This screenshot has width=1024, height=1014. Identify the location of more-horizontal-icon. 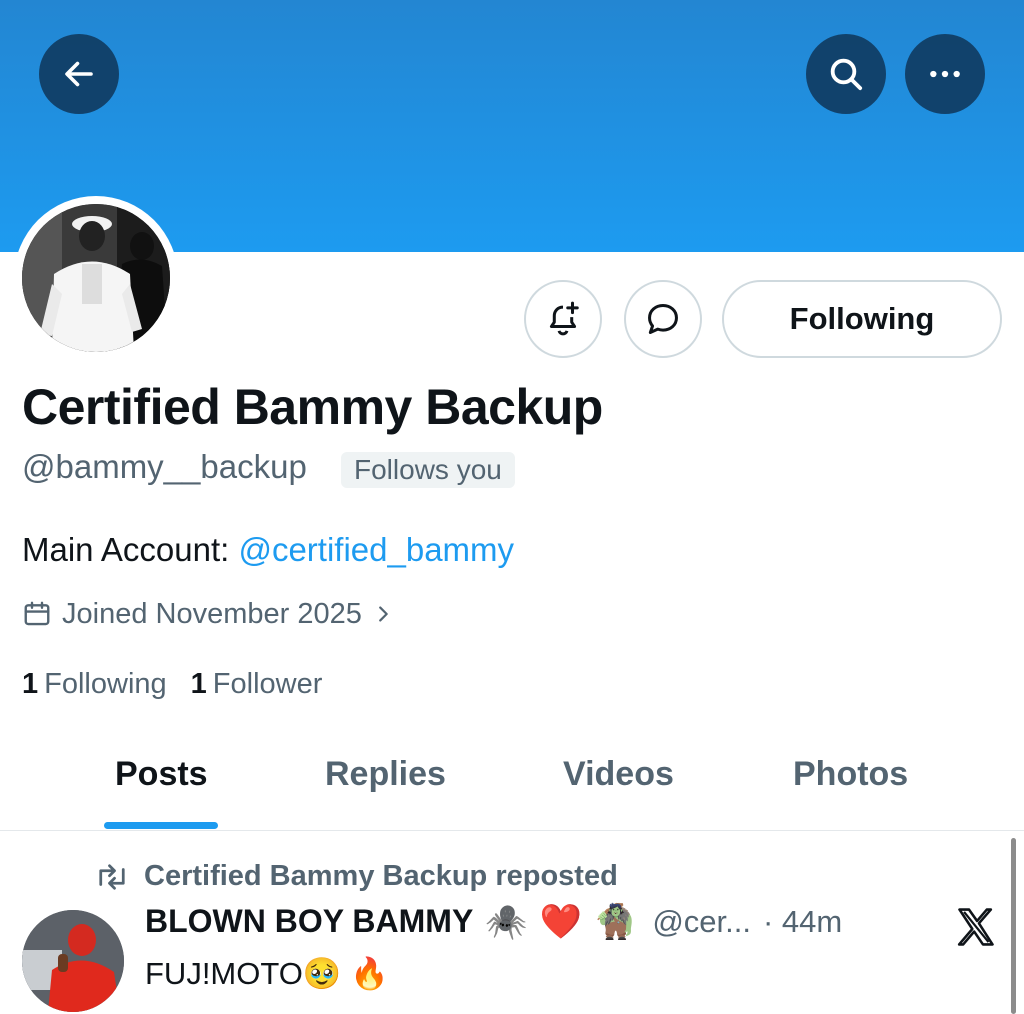
(945, 74).